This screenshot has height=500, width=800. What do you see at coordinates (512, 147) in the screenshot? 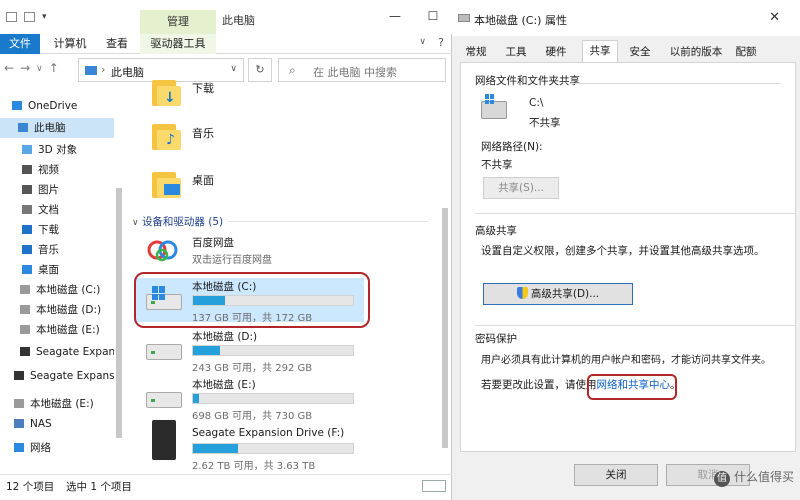
I see `network-path-label: 网络路径(N):` at bounding box center [512, 147].